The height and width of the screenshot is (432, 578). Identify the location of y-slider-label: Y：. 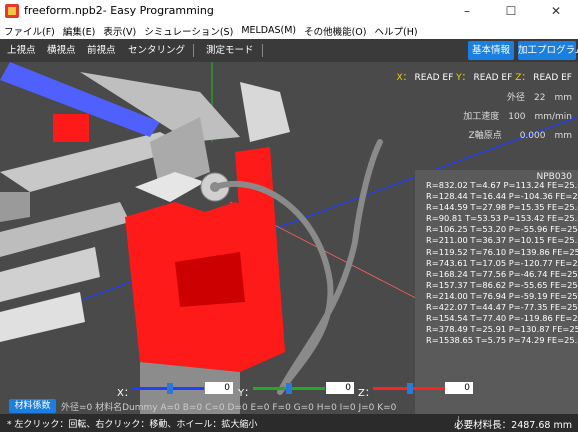
(246, 393).